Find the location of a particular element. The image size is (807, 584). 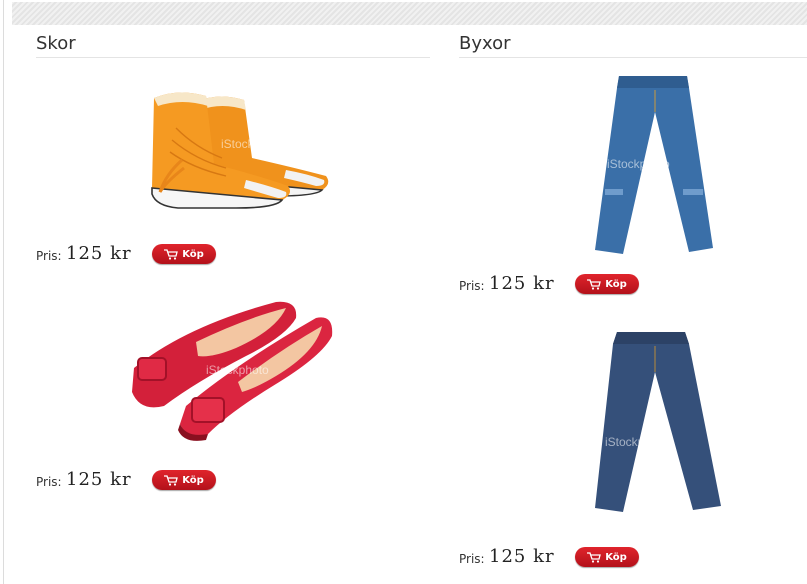

product-image-light-blue-jeans: iStockphoto is located at coordinates (653, 165).